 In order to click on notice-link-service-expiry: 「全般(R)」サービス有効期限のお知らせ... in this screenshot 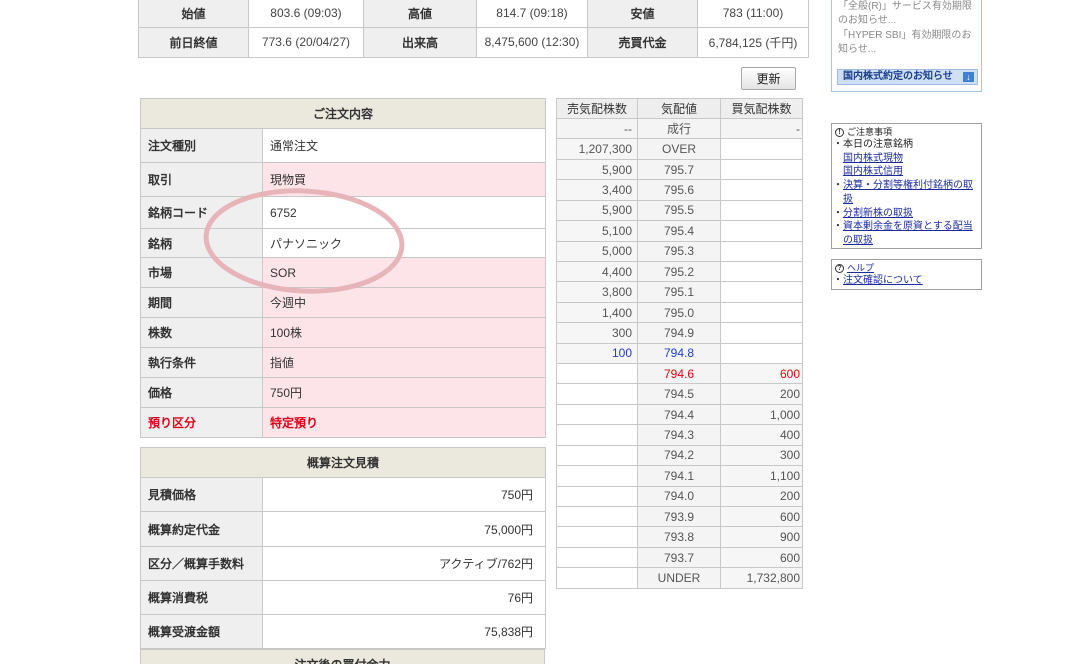, I will do `click(908, 14)`.